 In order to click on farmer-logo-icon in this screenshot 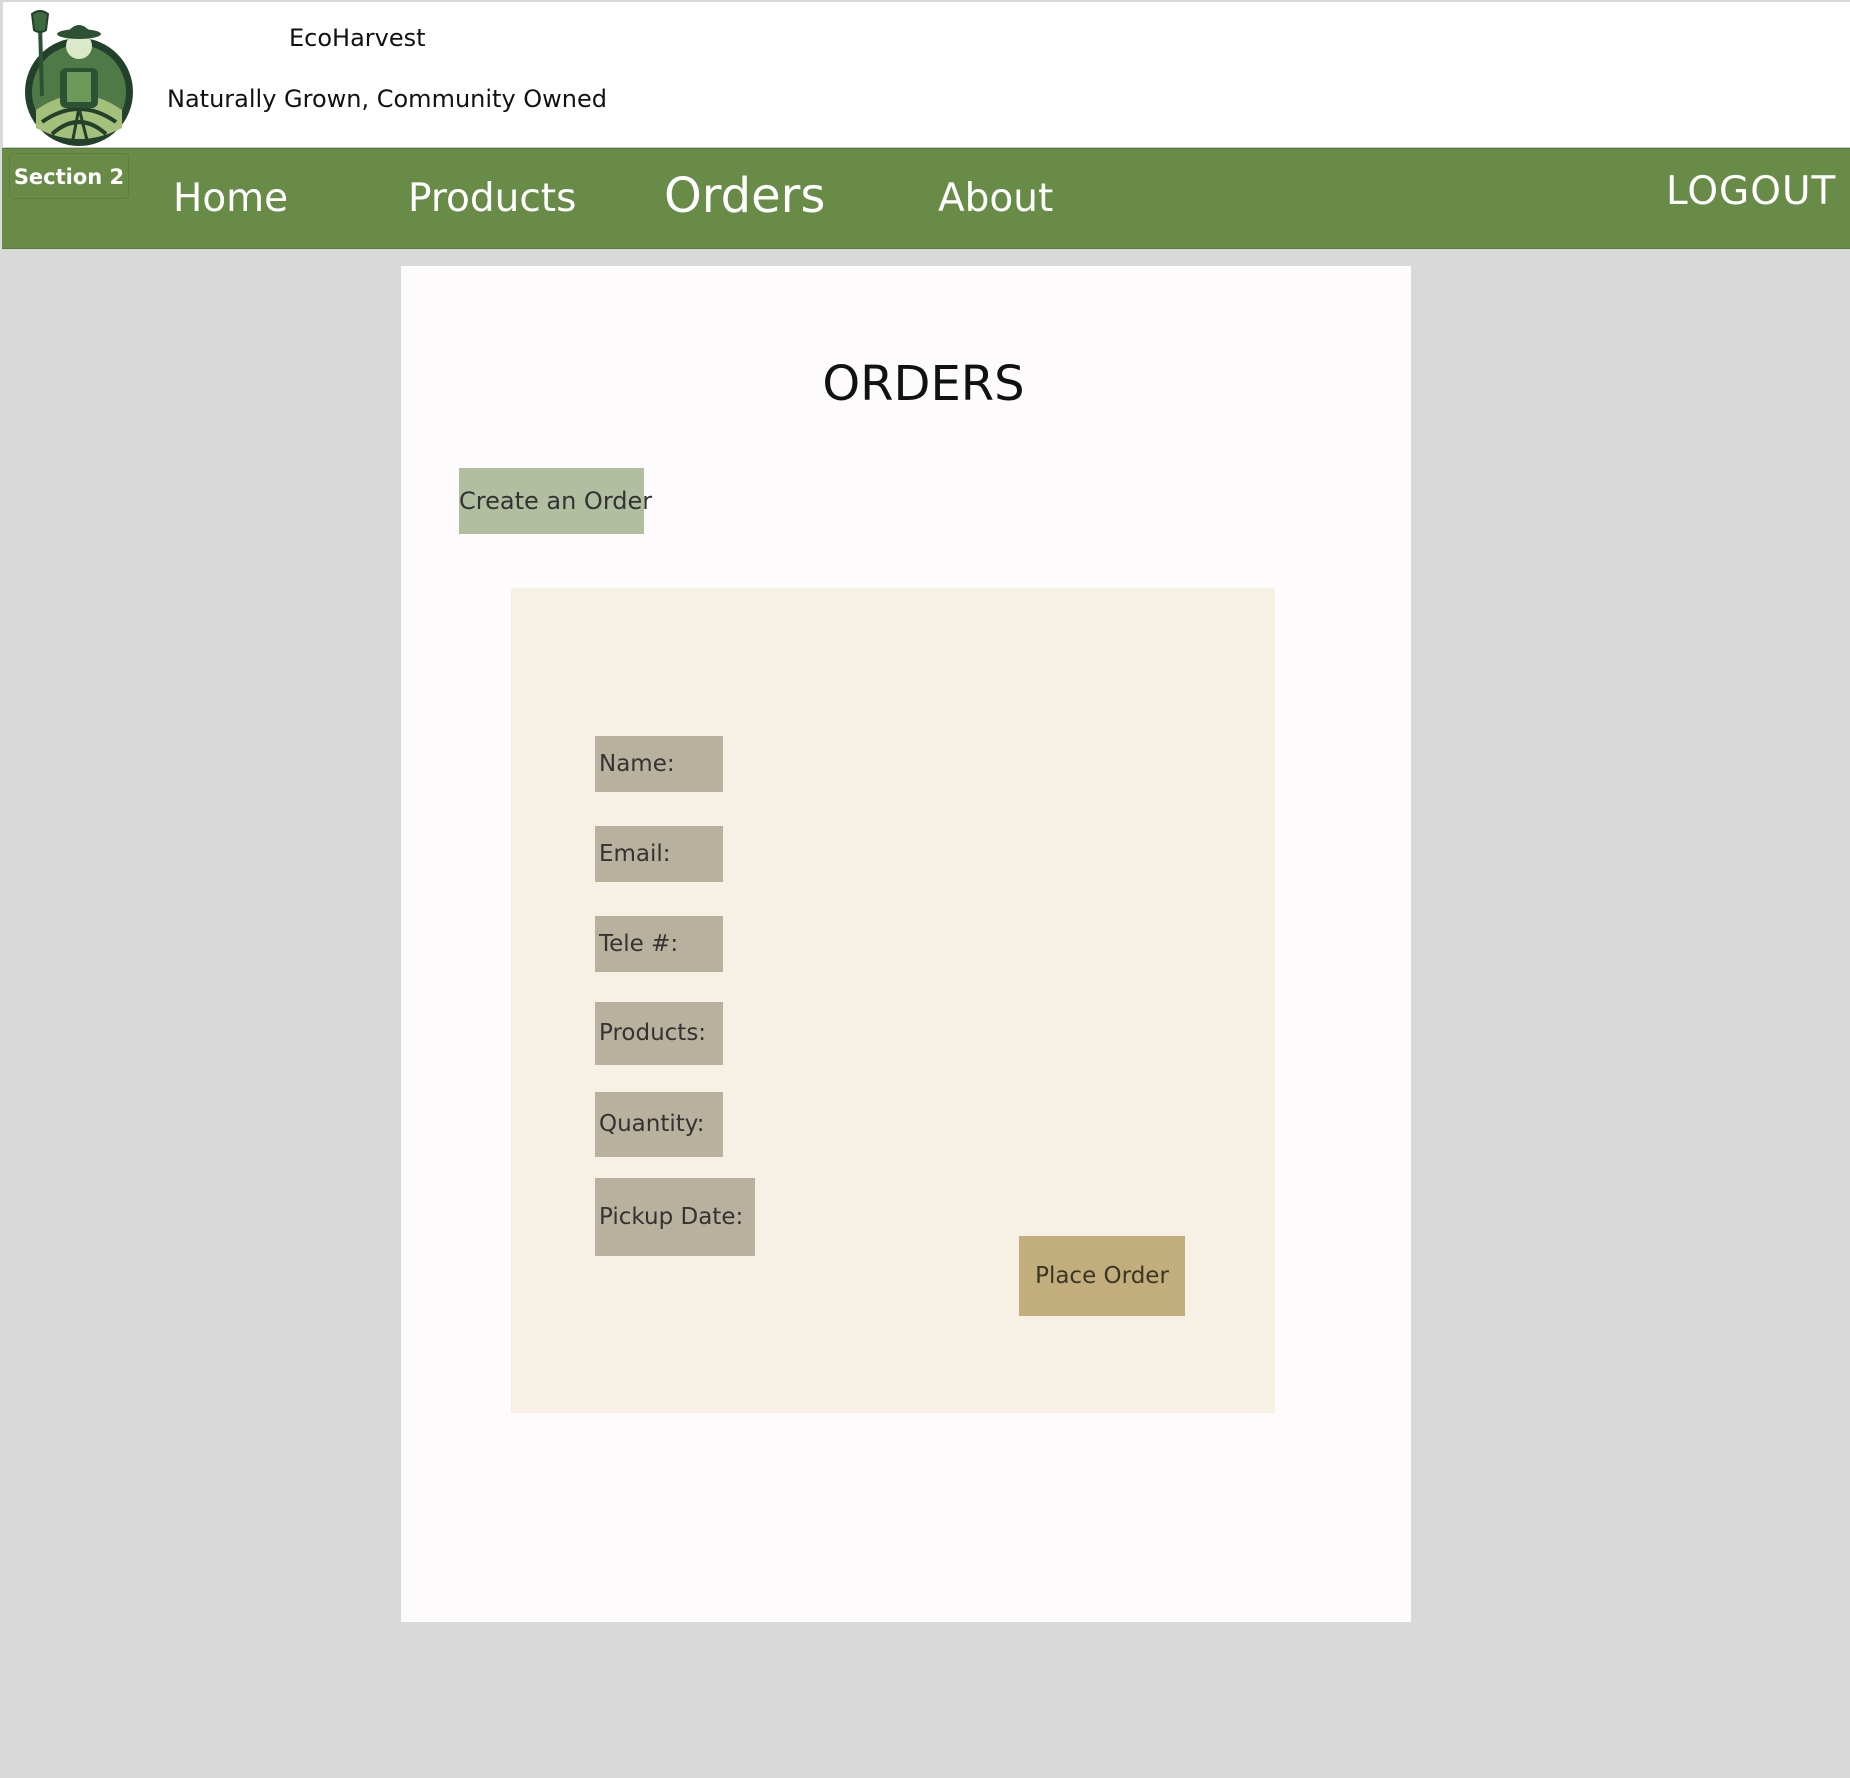, I will do `click(79, 78)`.